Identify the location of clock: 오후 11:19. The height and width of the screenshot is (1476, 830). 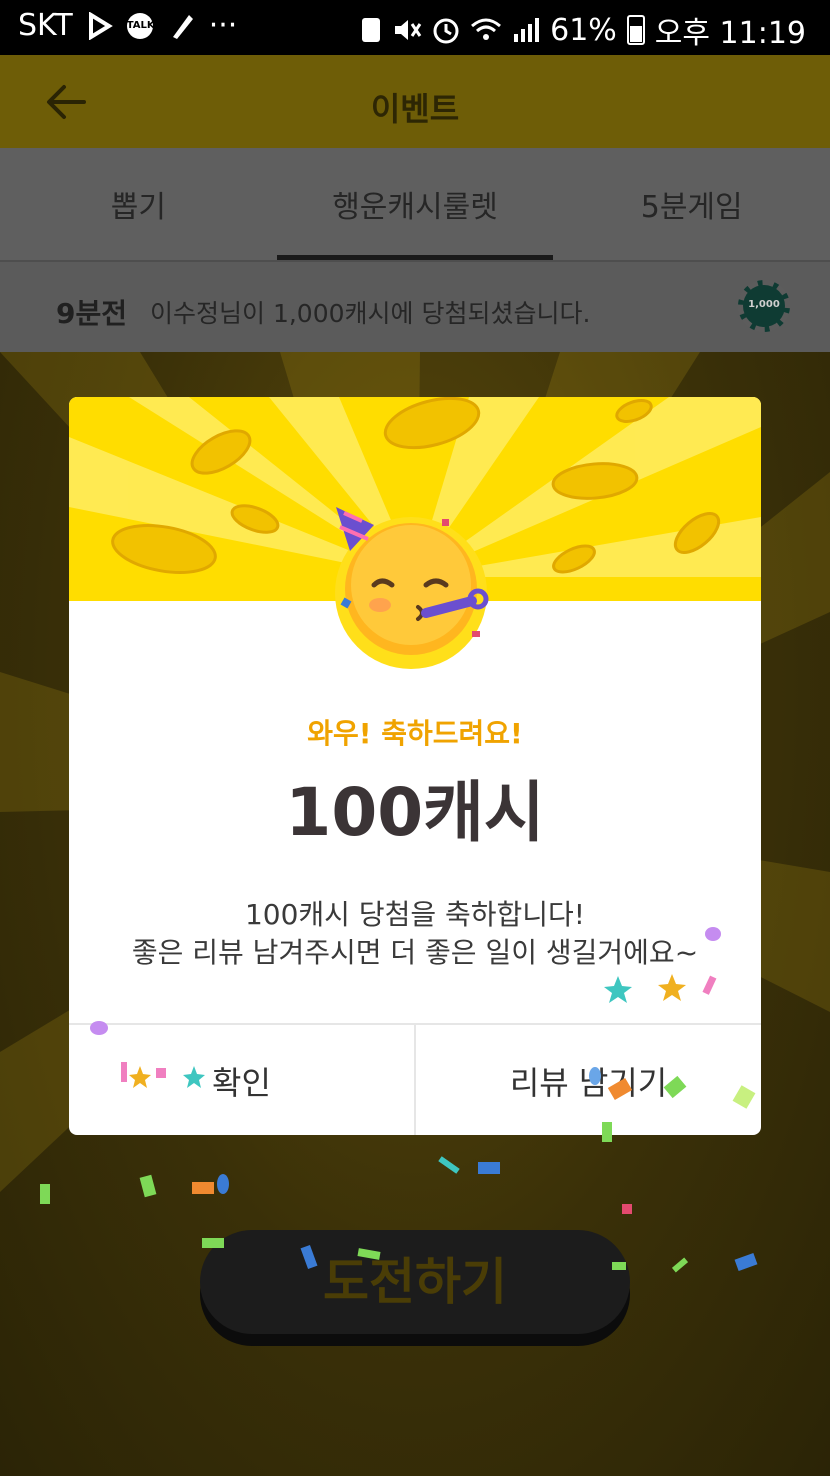
(730, 33).